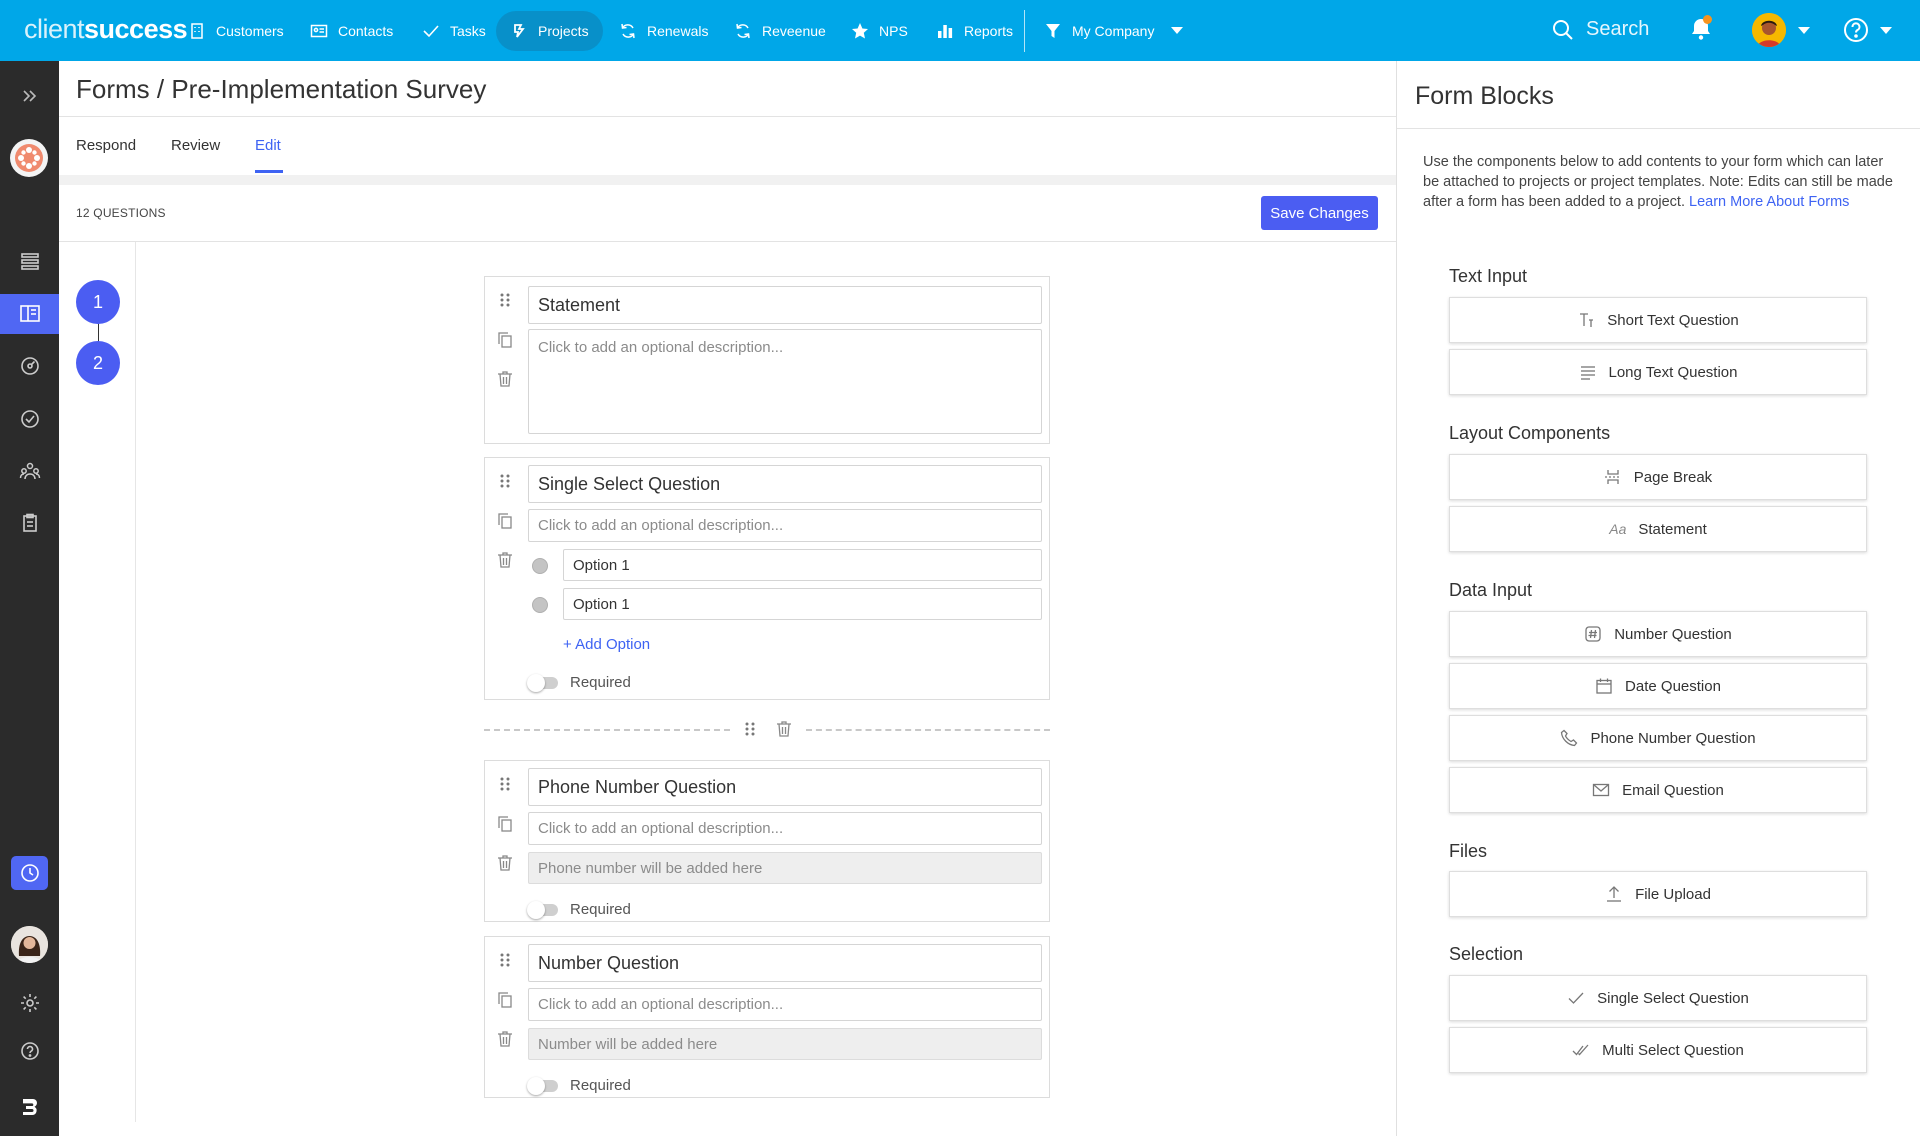  Describe the element at coordinates (106, 145) in the screenshot. I see `tab-respond: Respond` at that location.